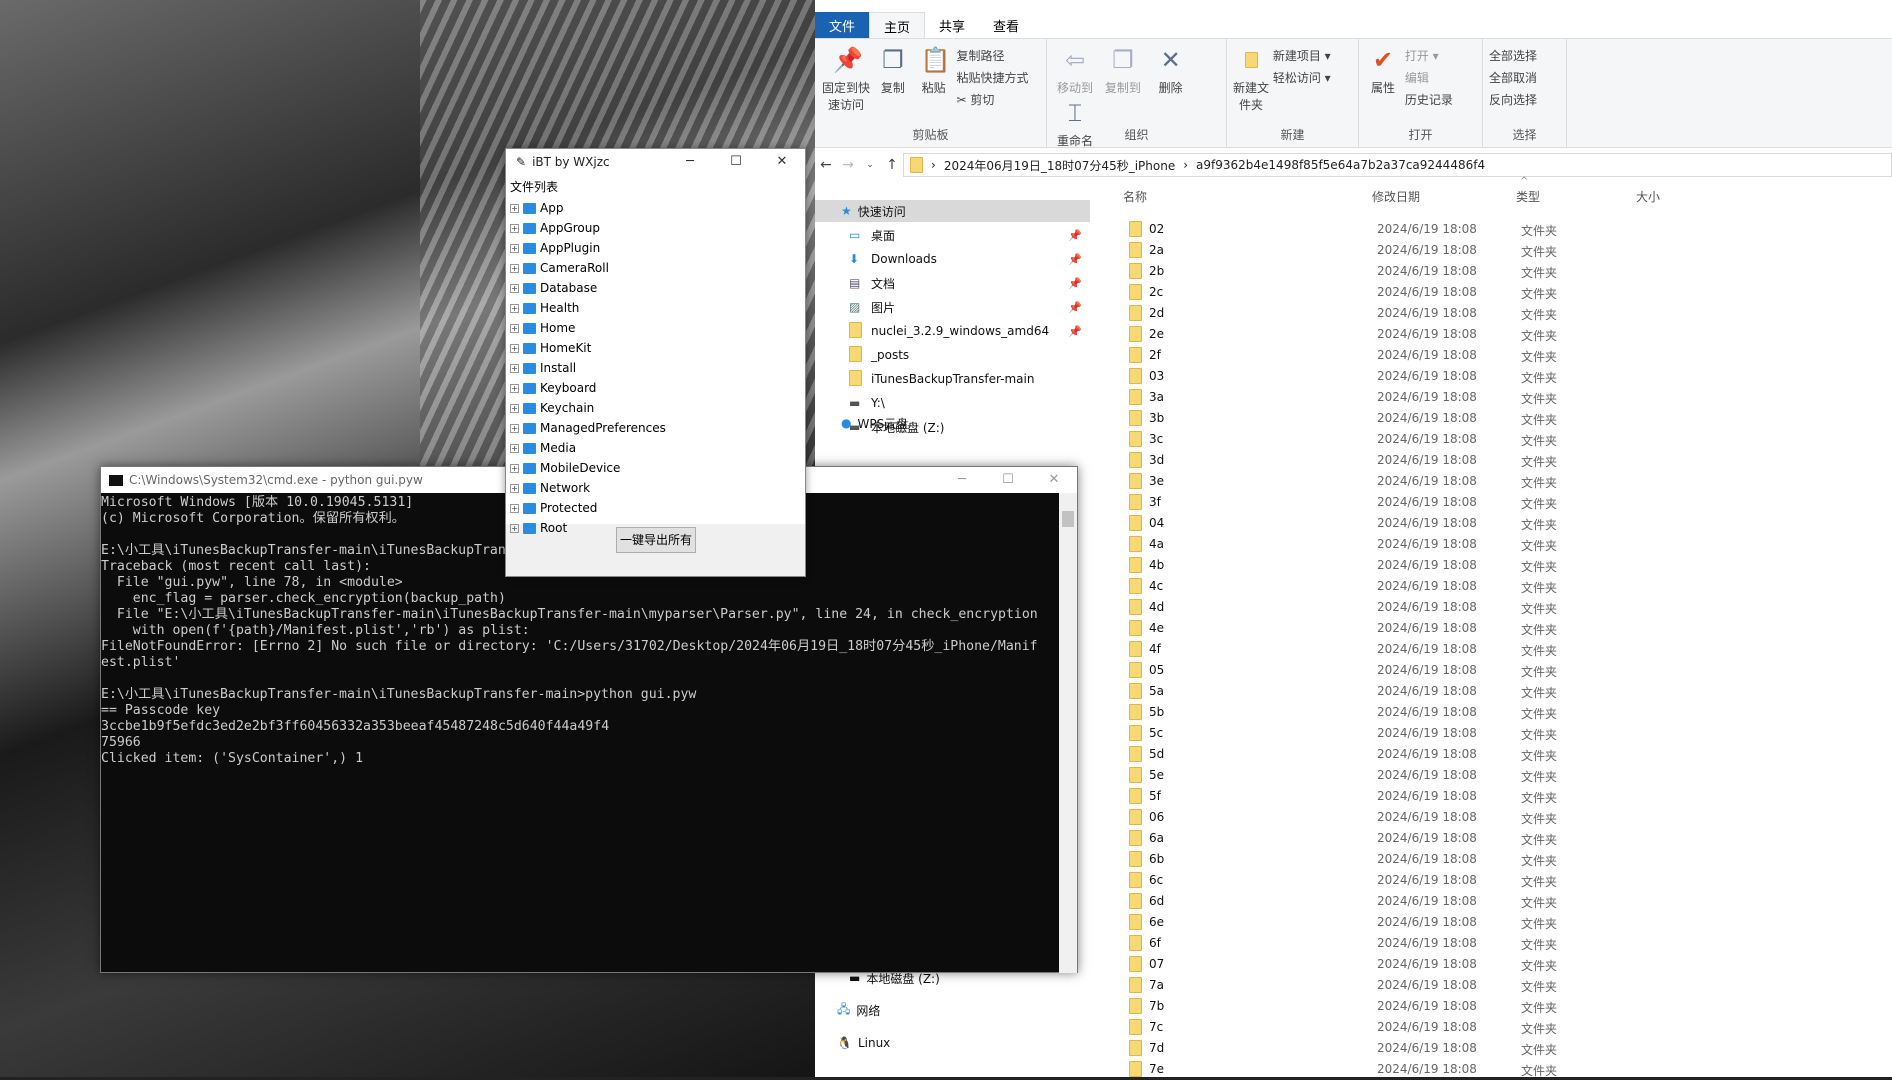 The image size is (1892, 1080). Describe the element at coordinates (1503, 607) in the screenshot. I see `table-row: 4d 2024/6/19 18:08 文件夹` at that location.